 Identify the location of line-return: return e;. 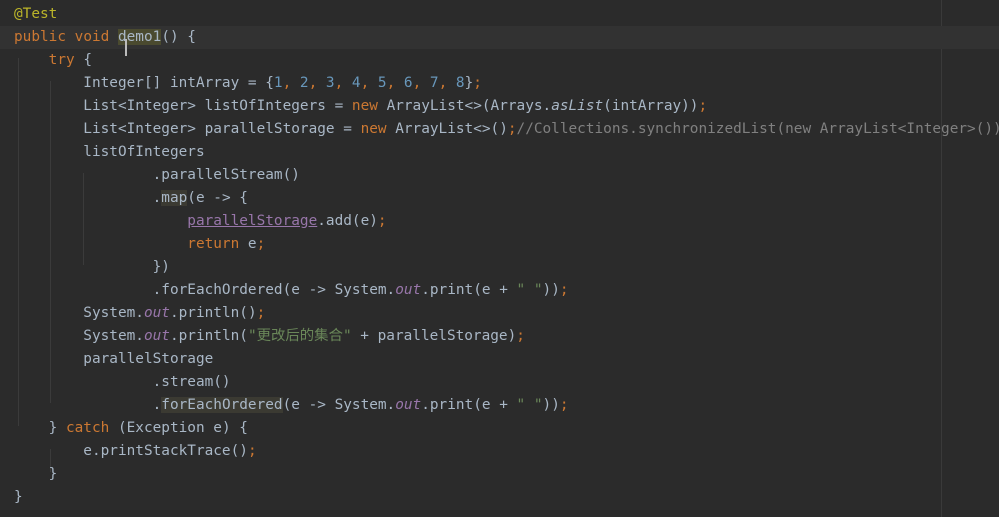
(499, 244).